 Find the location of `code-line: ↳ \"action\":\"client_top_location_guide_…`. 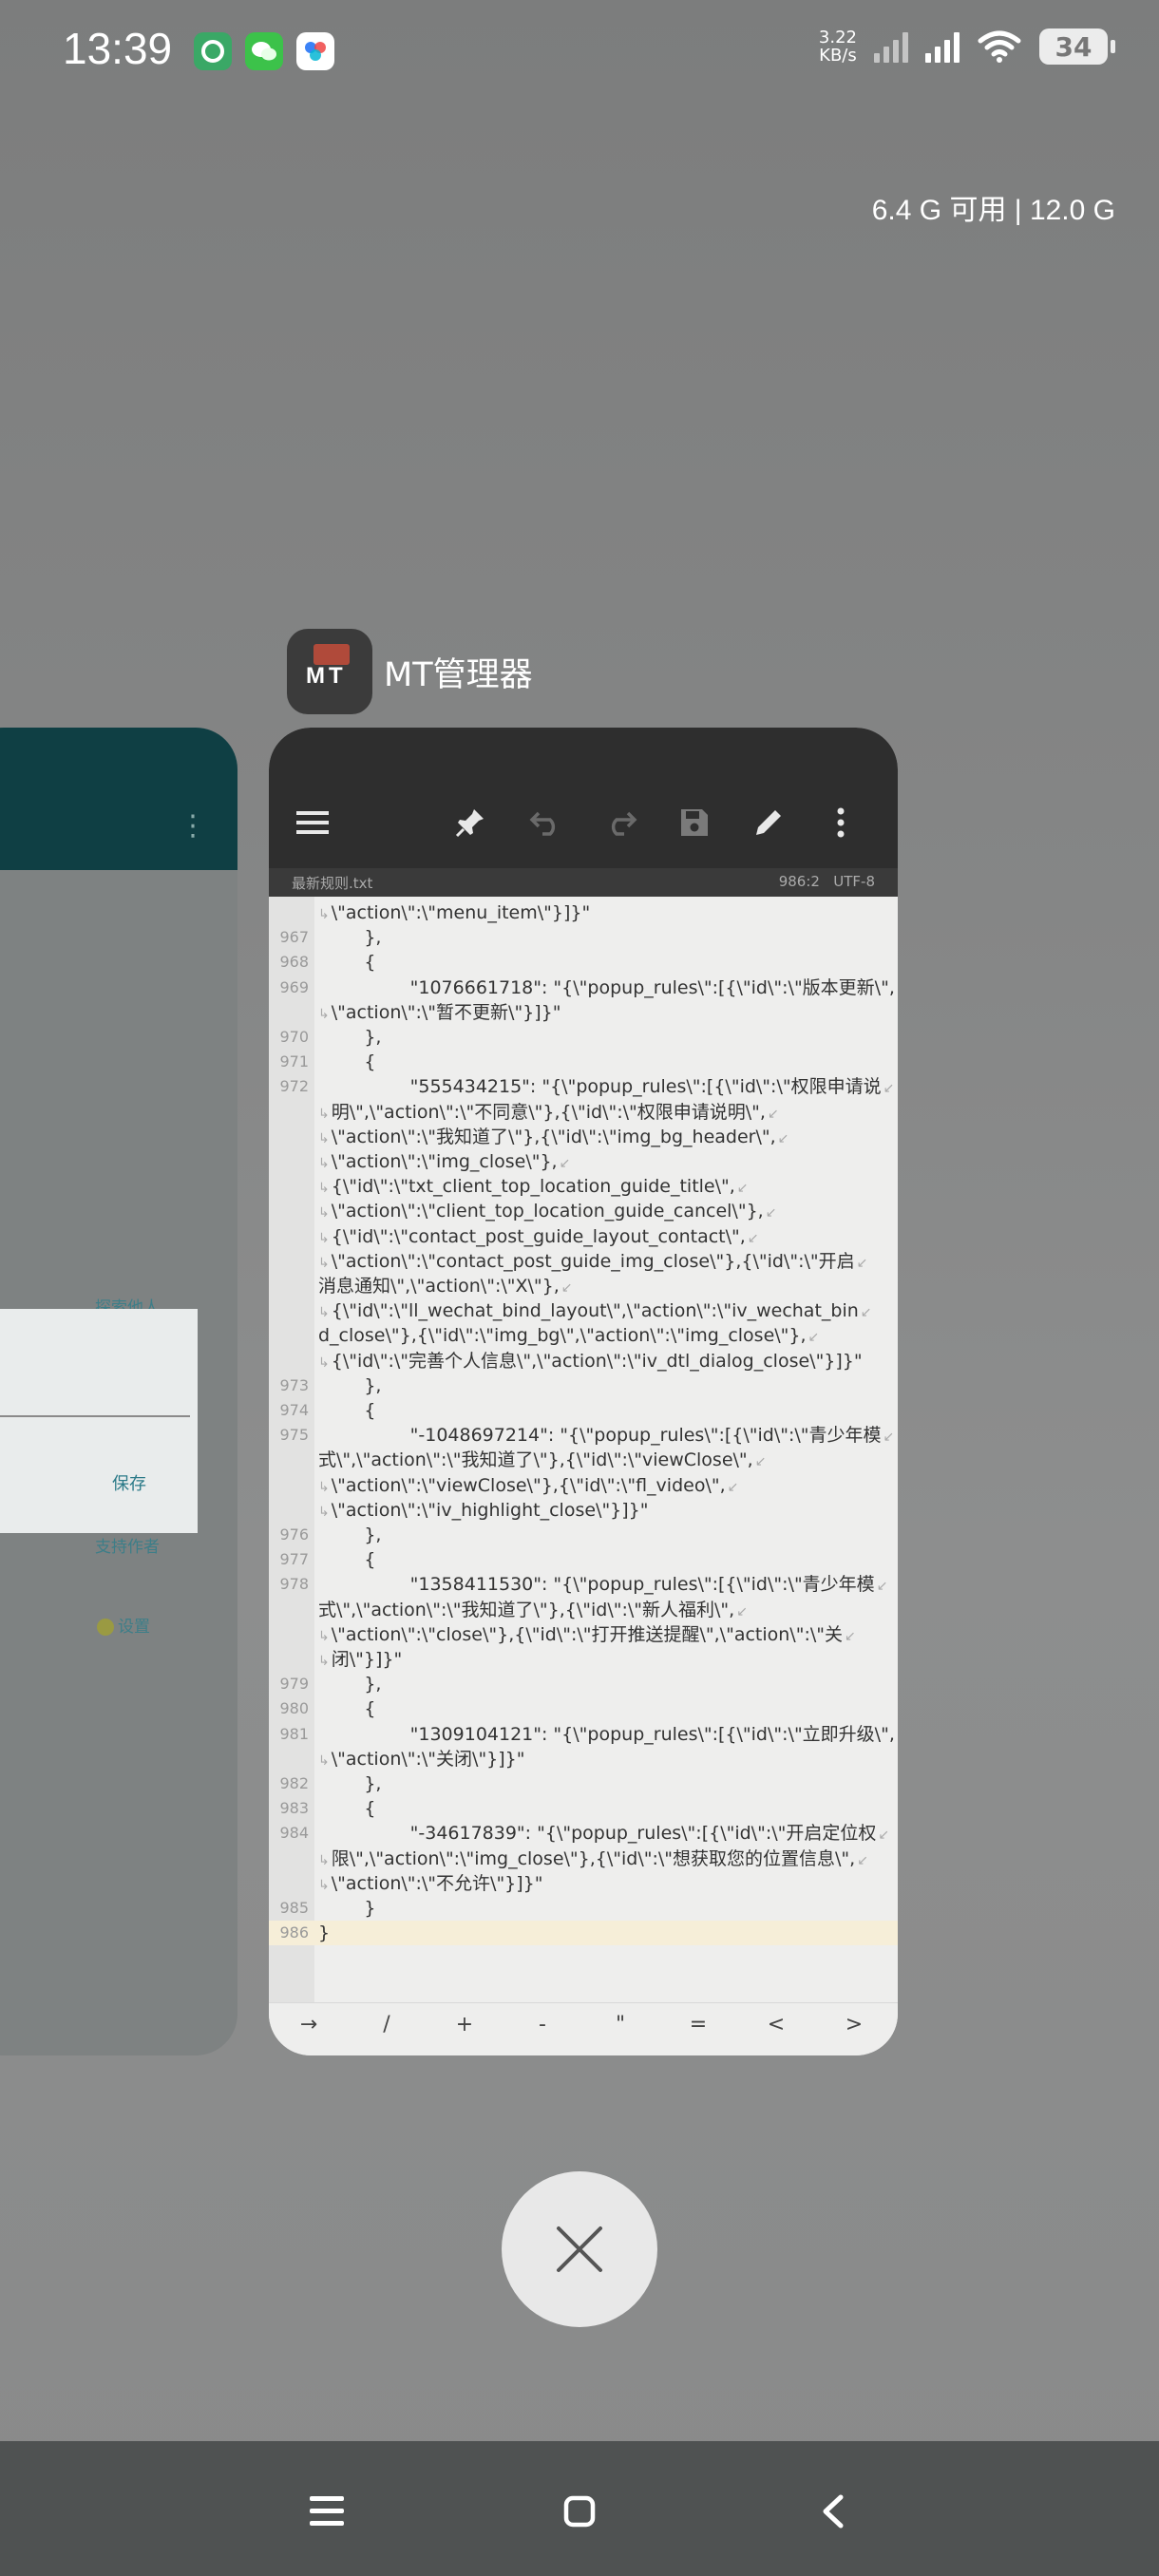

code-line: ↳ \"action\":\"client_top_location_guide_… is located at coordinates (583, 1211).